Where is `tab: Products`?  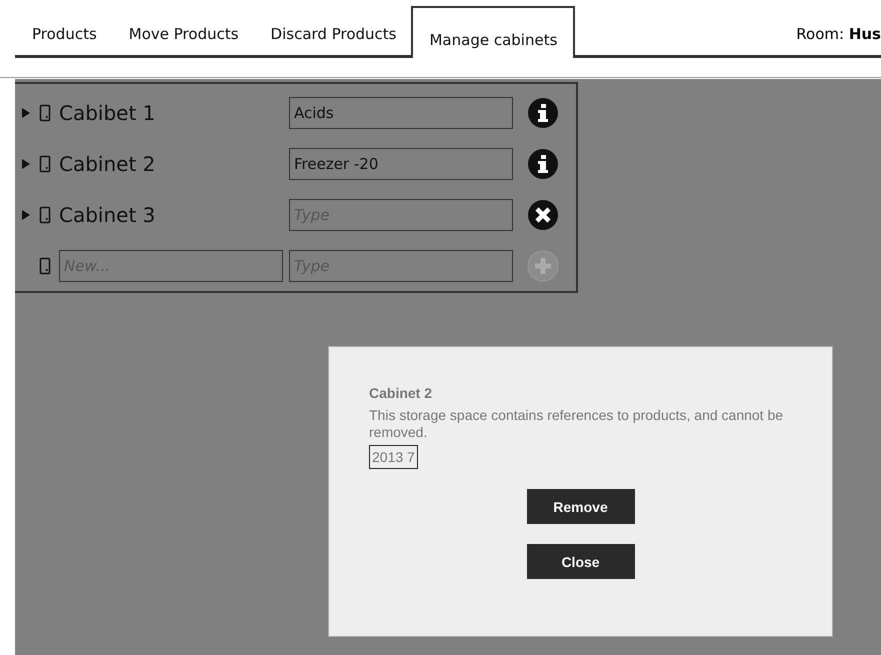
tab: Products is located at coordinates (63, 40).